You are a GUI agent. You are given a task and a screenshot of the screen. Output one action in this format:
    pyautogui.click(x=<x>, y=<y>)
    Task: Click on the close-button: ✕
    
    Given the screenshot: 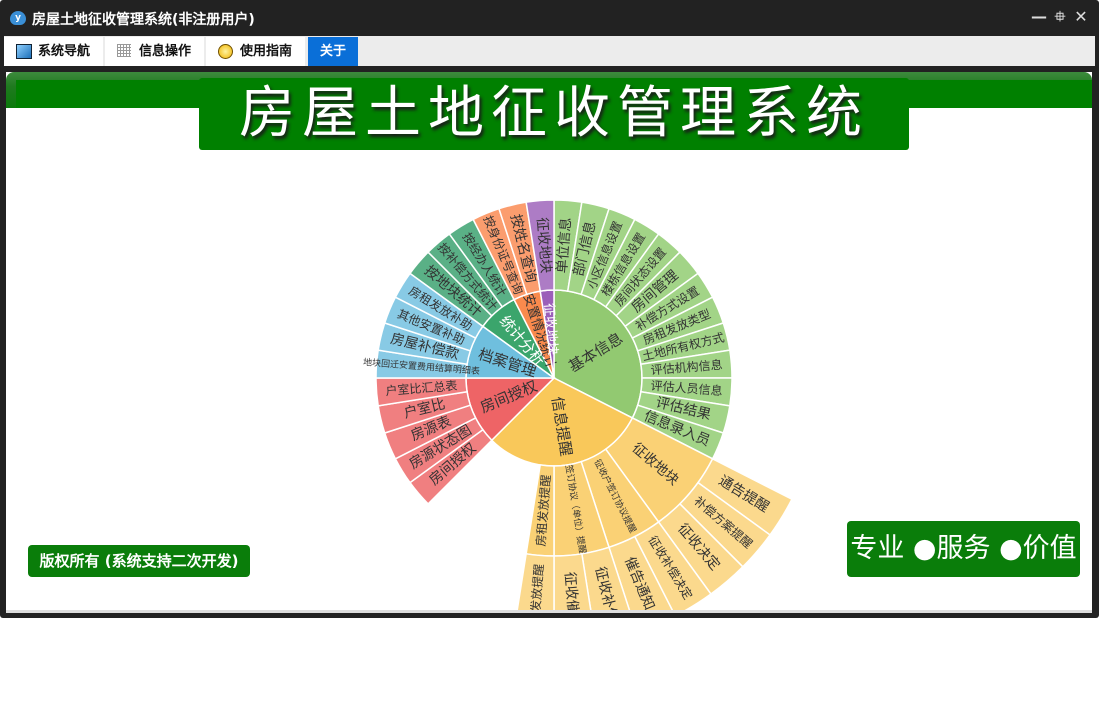 What is the action you would take?
    pyautogui.click(x=1081, y=17)
    